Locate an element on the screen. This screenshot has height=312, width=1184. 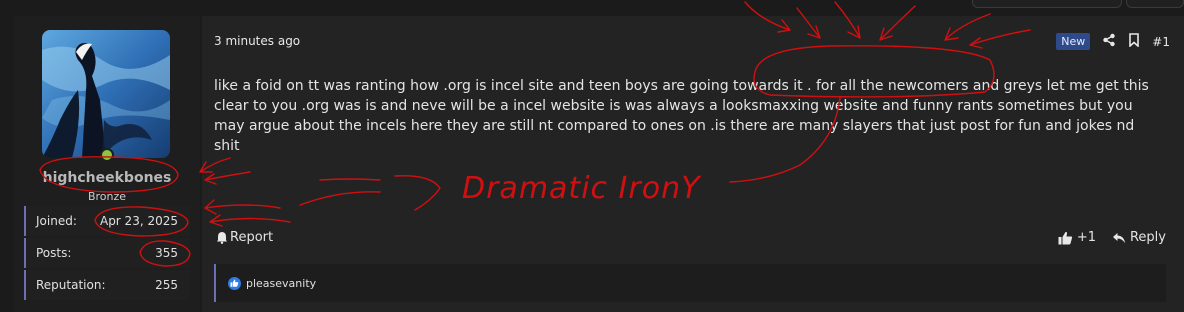
bell-icon is located at coordinates (222, 238).